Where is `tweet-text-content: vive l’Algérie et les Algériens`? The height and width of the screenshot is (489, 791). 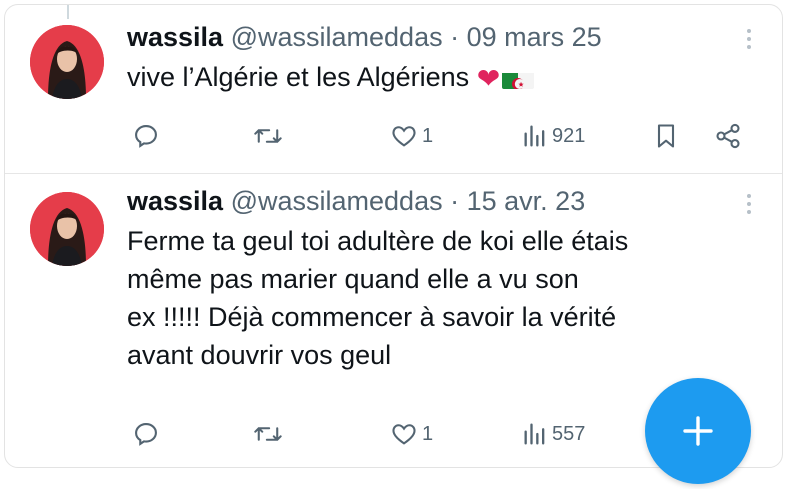 tweet-text-content: vive l’Algérie et les Algériens is located at coordinates (298, 77).